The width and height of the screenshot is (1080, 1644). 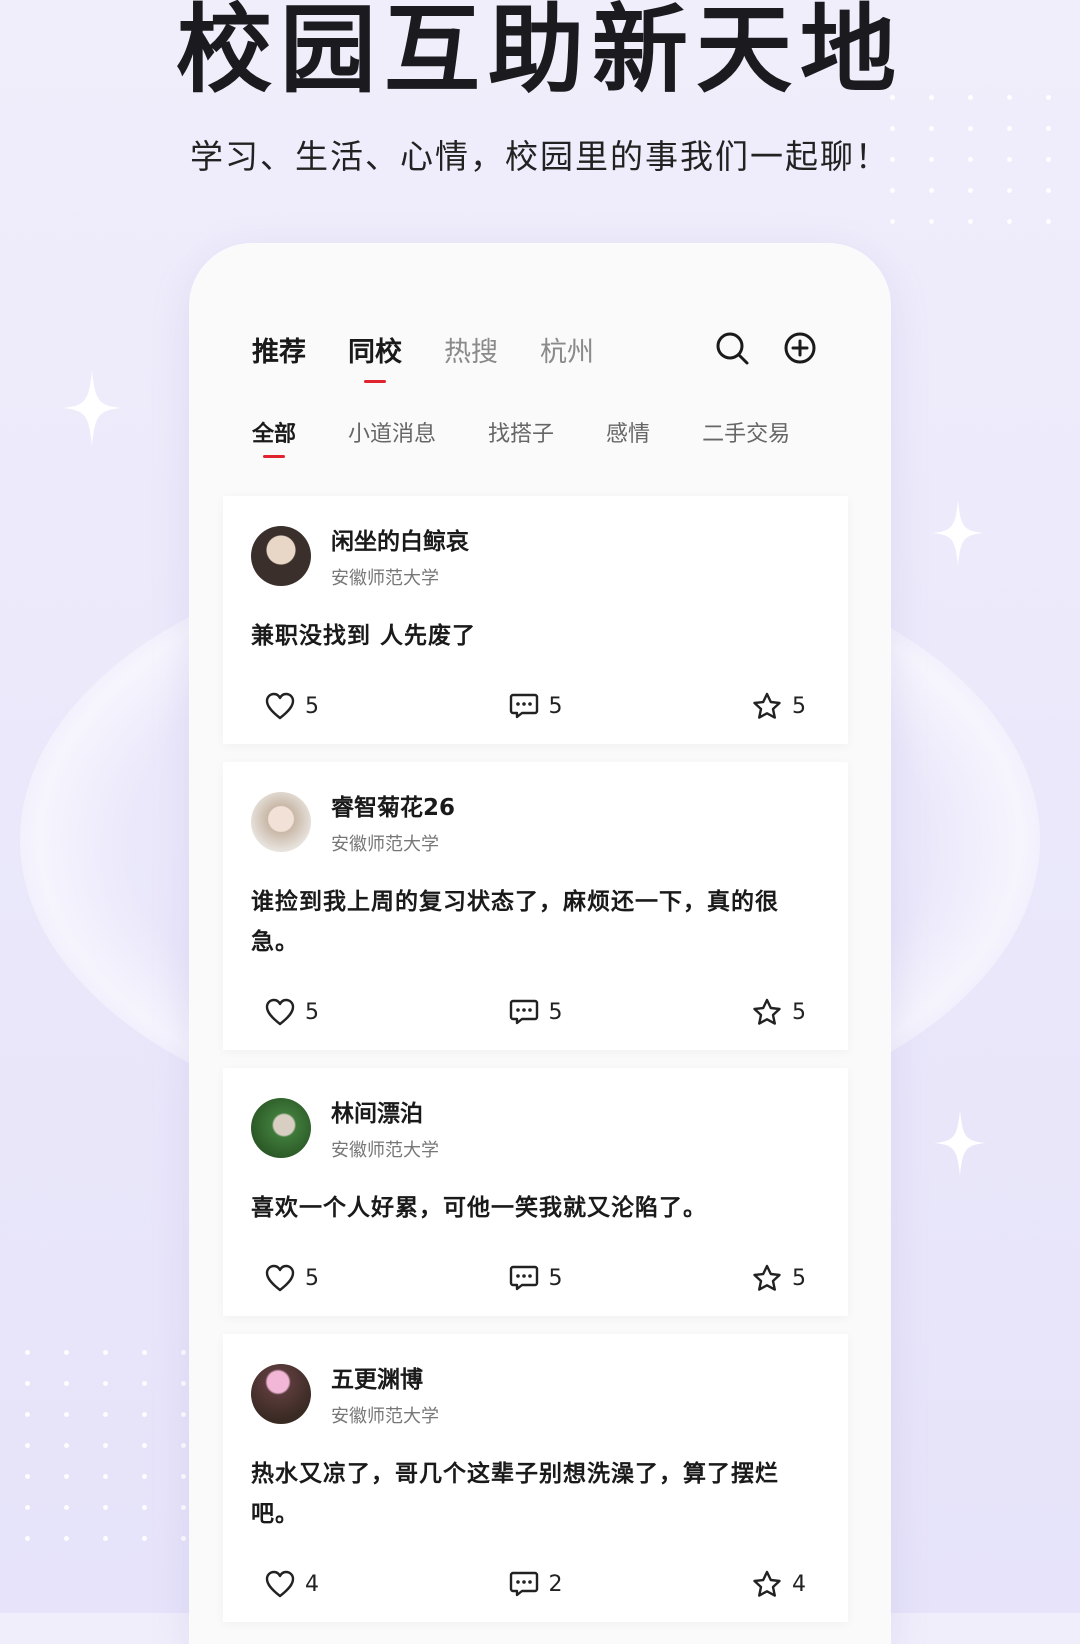 I want to click on active-tab-indicator, so click(x=375, y=381).